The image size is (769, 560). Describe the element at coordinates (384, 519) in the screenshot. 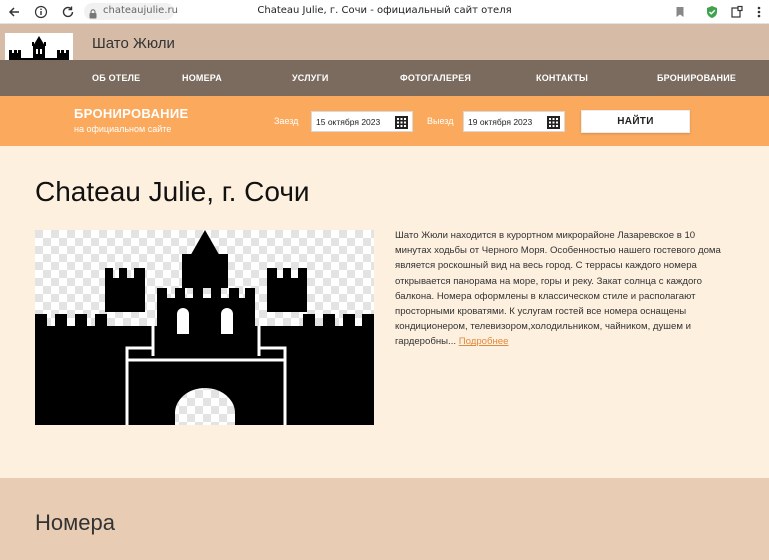

I see `rooms-section: Номера` at that location.